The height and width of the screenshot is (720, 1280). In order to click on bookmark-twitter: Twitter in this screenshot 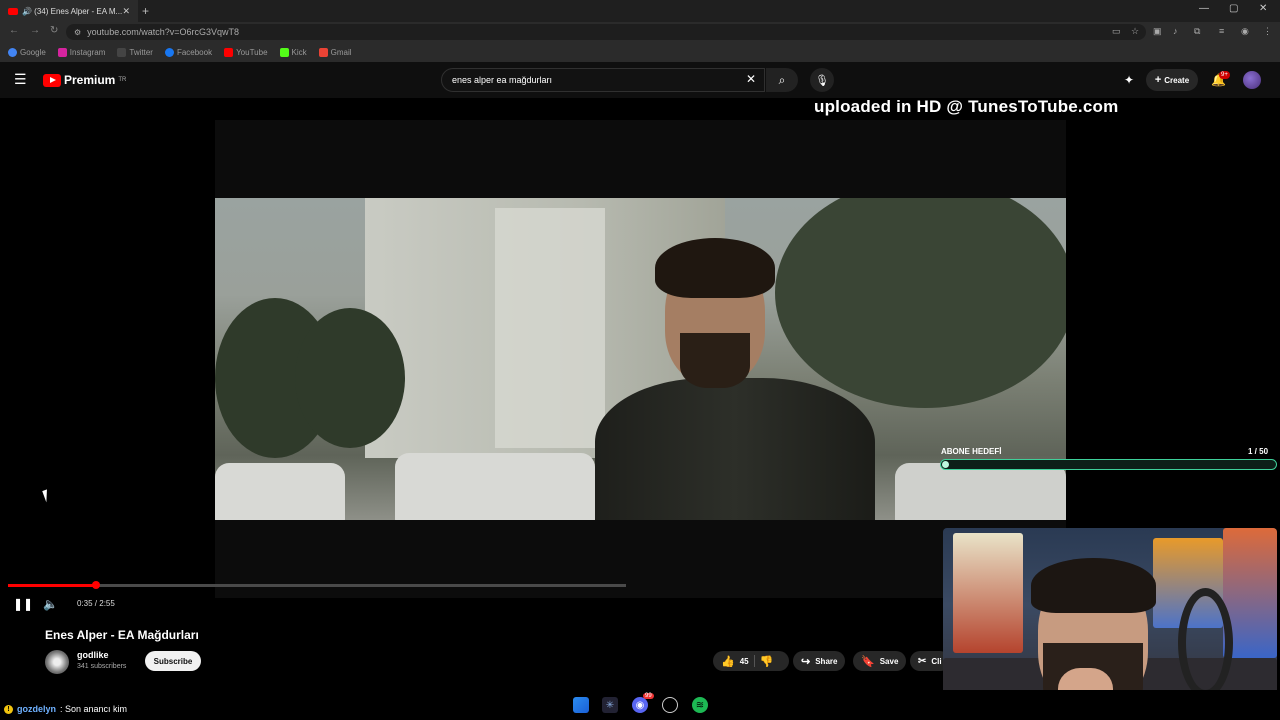, I will do `click(135, 52)`.